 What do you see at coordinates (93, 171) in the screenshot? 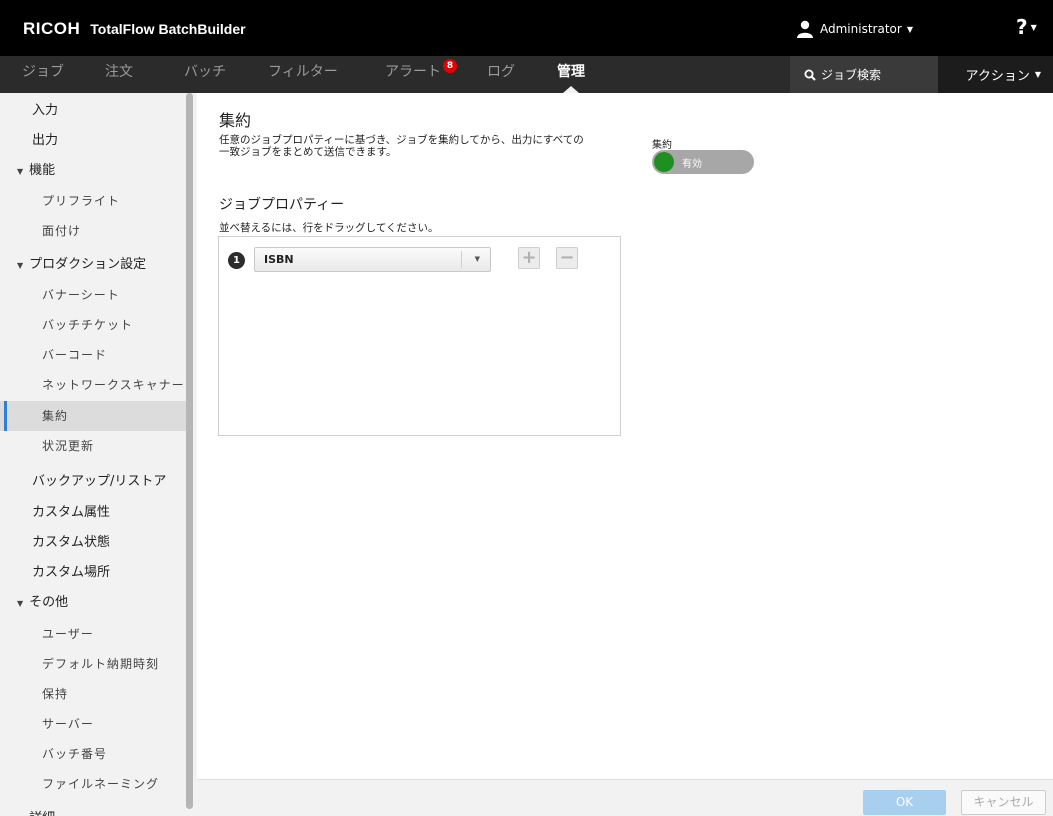
I see `sidebar-item-features: ▼ 機能` at bounding box center [93, 171].